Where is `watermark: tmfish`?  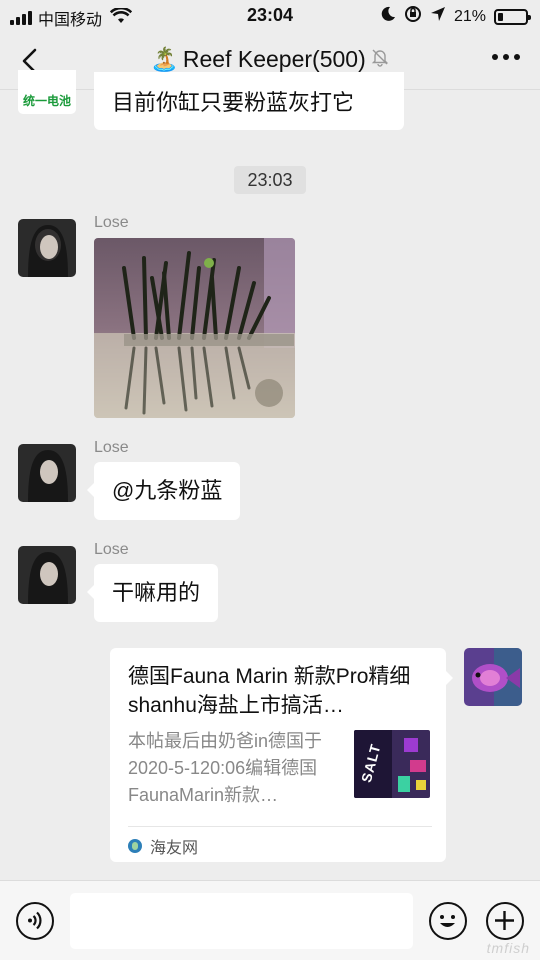
watermark: tmfish is located at coordinates (508, 948).